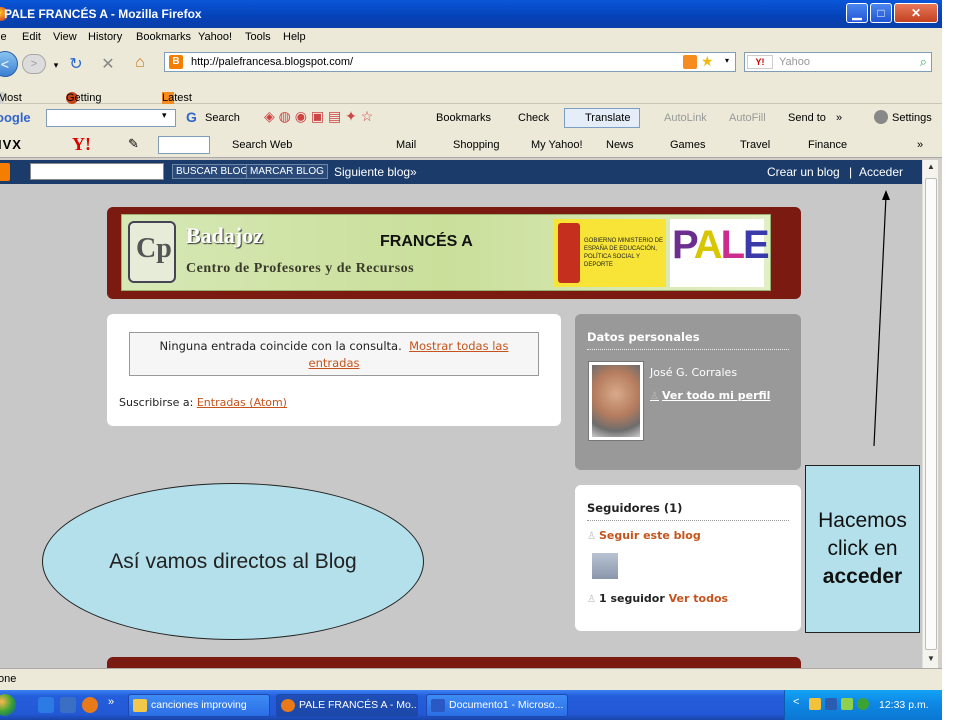  What do you see at coordinates (163, 37) in the screenshot?
I see `menu-bookmarks: Bookmarks` at bounding box center [163, 37].